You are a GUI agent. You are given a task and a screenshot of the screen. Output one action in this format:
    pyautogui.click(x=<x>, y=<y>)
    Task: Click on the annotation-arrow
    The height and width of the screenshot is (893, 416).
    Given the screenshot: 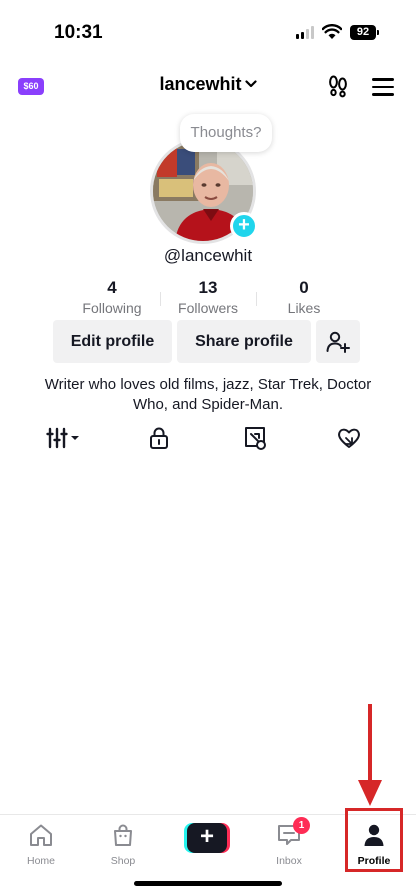 What is the action you would take?
    pyautogui.click(x=370, y=755)
    